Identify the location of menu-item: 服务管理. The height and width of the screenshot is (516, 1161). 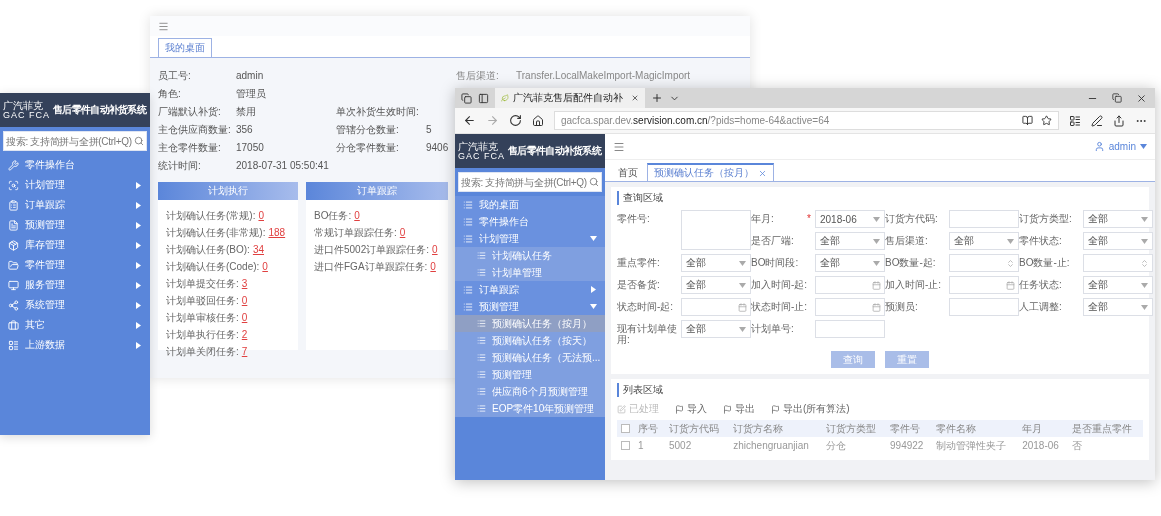
(75, 285).